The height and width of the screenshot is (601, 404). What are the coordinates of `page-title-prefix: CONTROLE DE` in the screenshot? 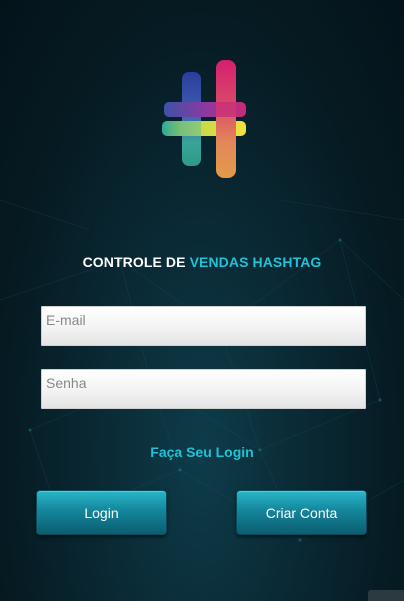 It's located at (136, 262).